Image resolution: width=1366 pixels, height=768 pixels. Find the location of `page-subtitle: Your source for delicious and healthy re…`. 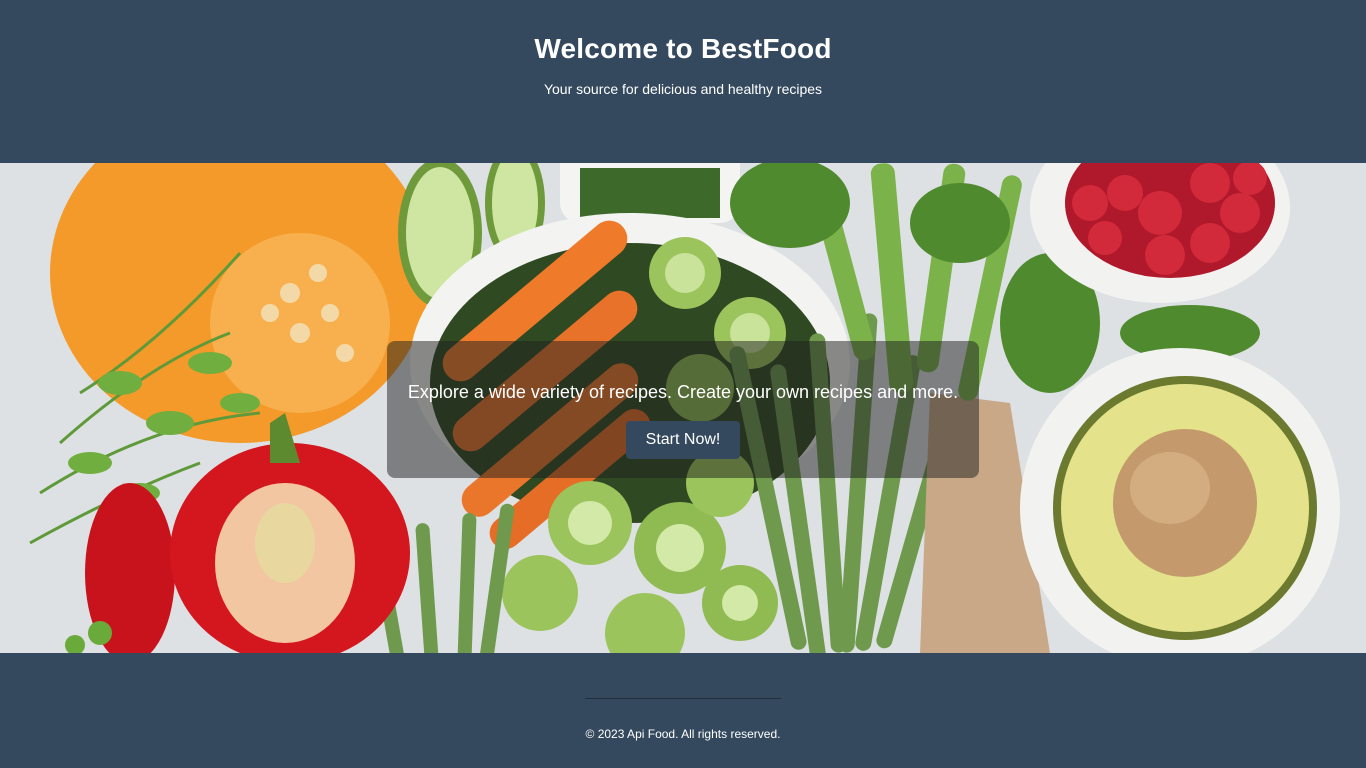

page-subtitle: Your source for delicious and healthy re… is located at coordinates (683, 89).